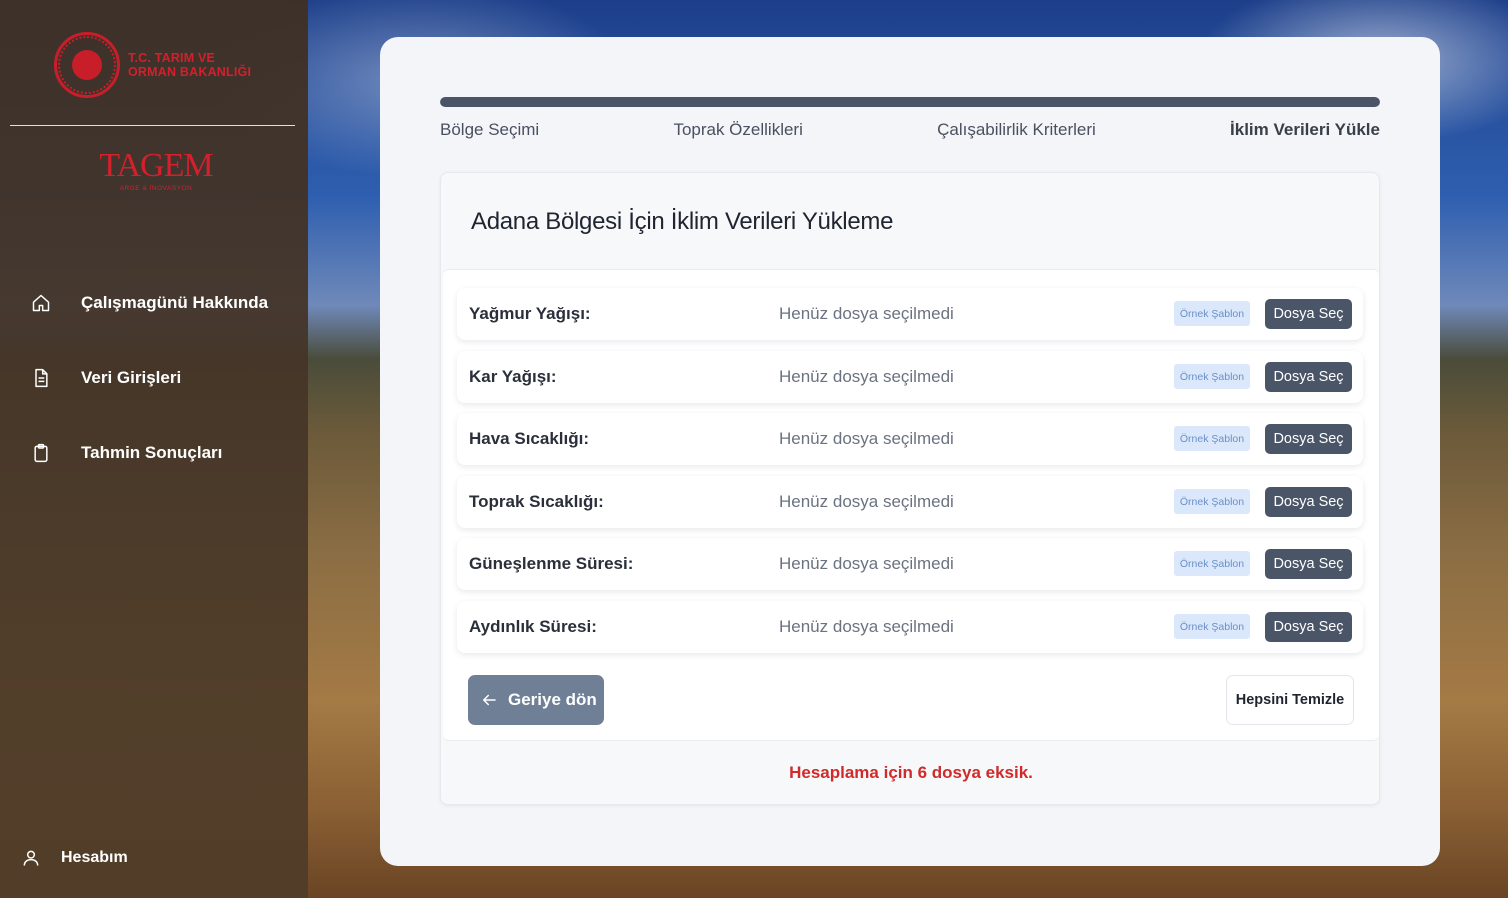 The height and width of the screenshot is (898, 1508). I want to click on row-label: Yağmur Yağışı:, so click(530, 313).